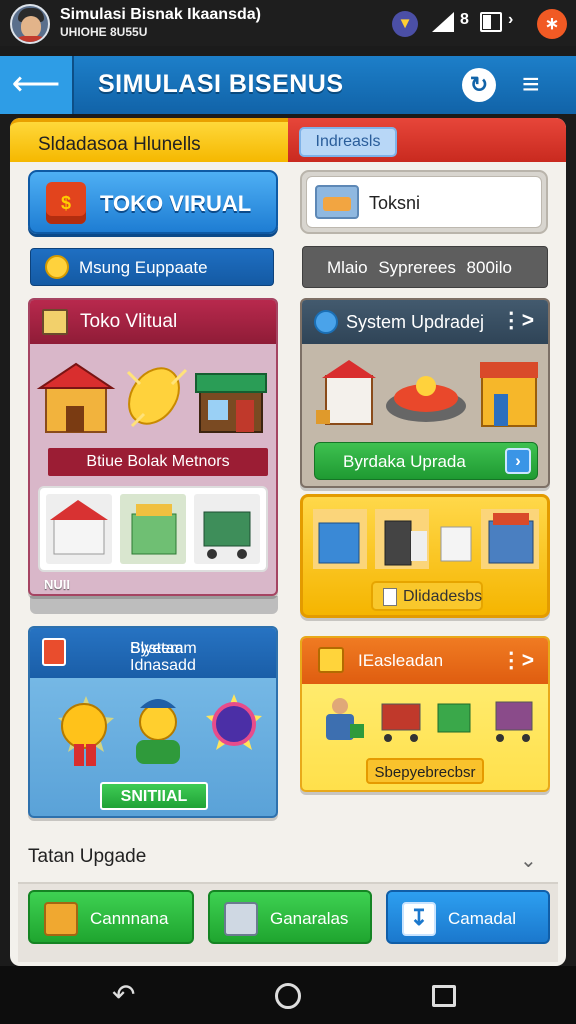  I want to click on chevron-right-icon: ›, so click(518, 461).